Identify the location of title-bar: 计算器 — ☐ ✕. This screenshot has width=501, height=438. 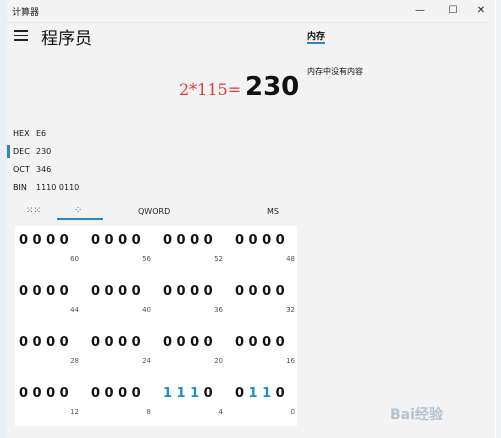
(251, 11).